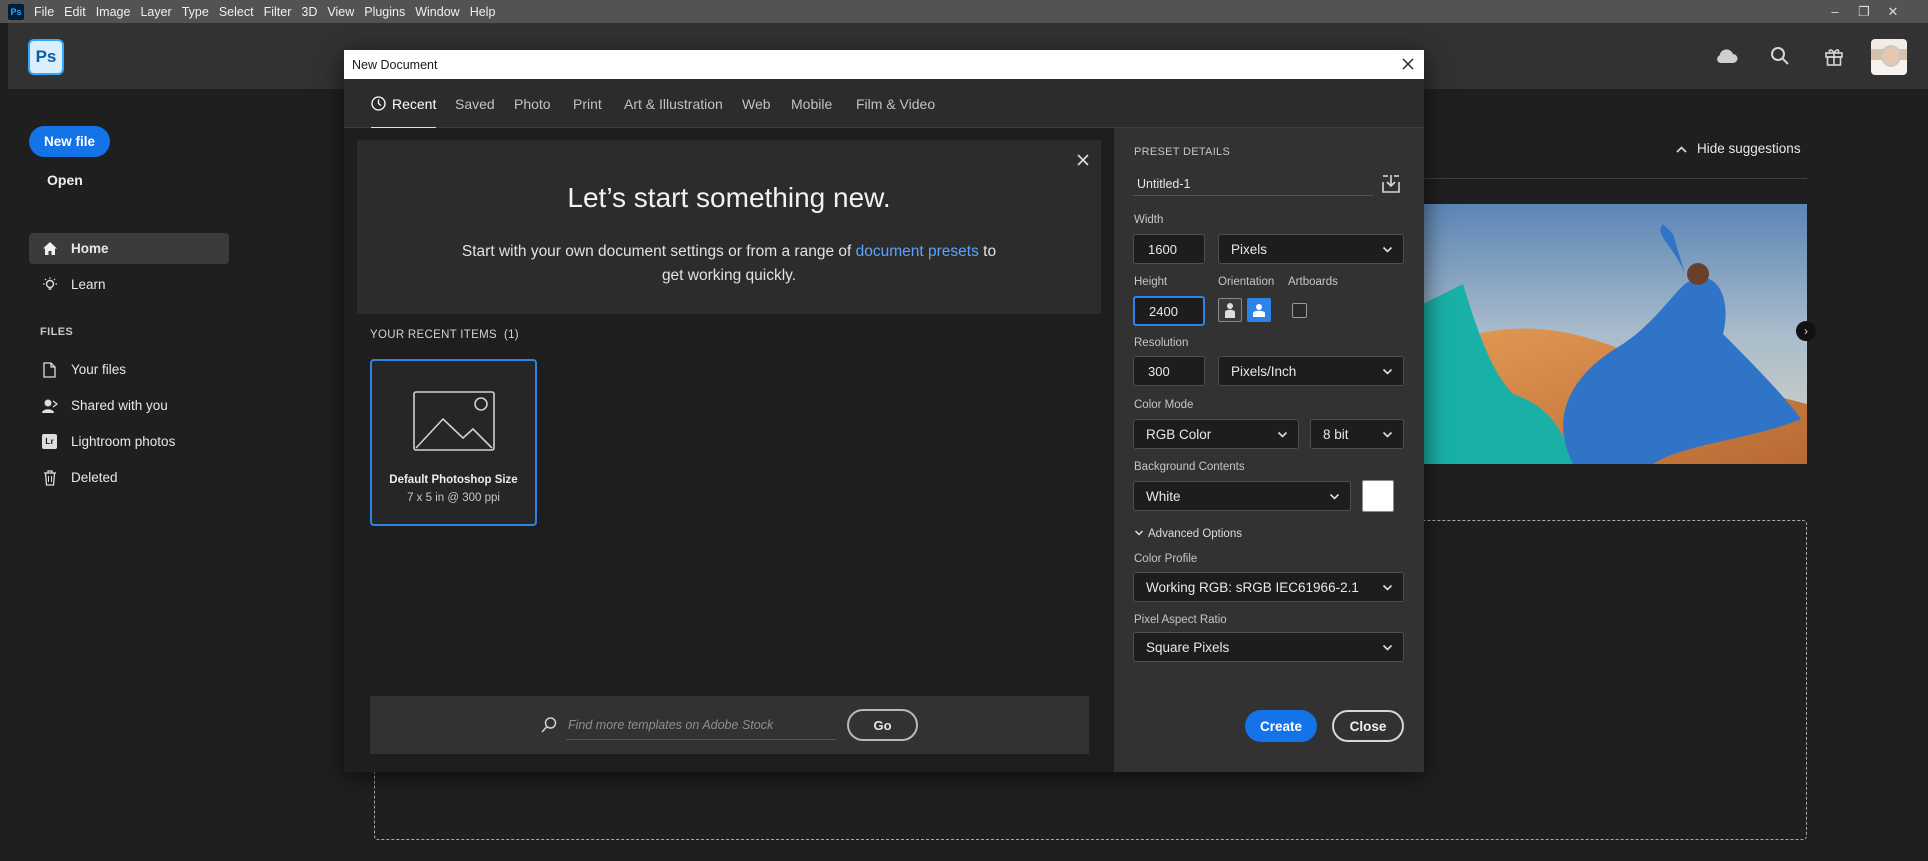 This screenshot has height=861, width=1928. What do you see at coordinates (1182, 152) in the screenshot?
I see `preset-details-header: PRESET DETAILS` at bounding box center [1182, 152].